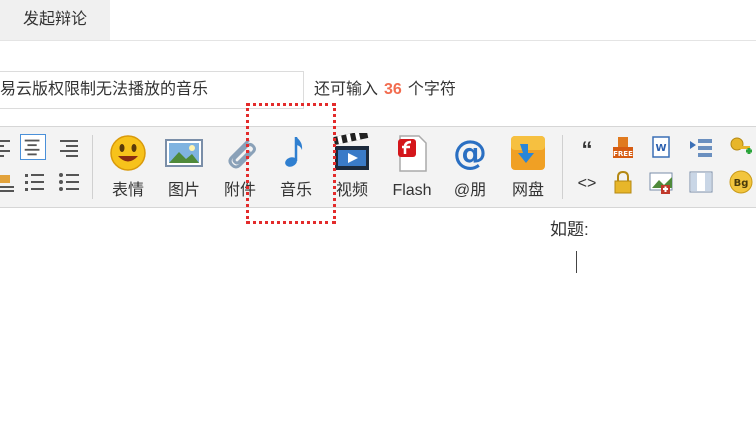 This screenshot has width=756, height=425. What do you see at coordinates (741, 148) in the screenshot?
I see `password-key-icon` at bounding box center [741, 148].